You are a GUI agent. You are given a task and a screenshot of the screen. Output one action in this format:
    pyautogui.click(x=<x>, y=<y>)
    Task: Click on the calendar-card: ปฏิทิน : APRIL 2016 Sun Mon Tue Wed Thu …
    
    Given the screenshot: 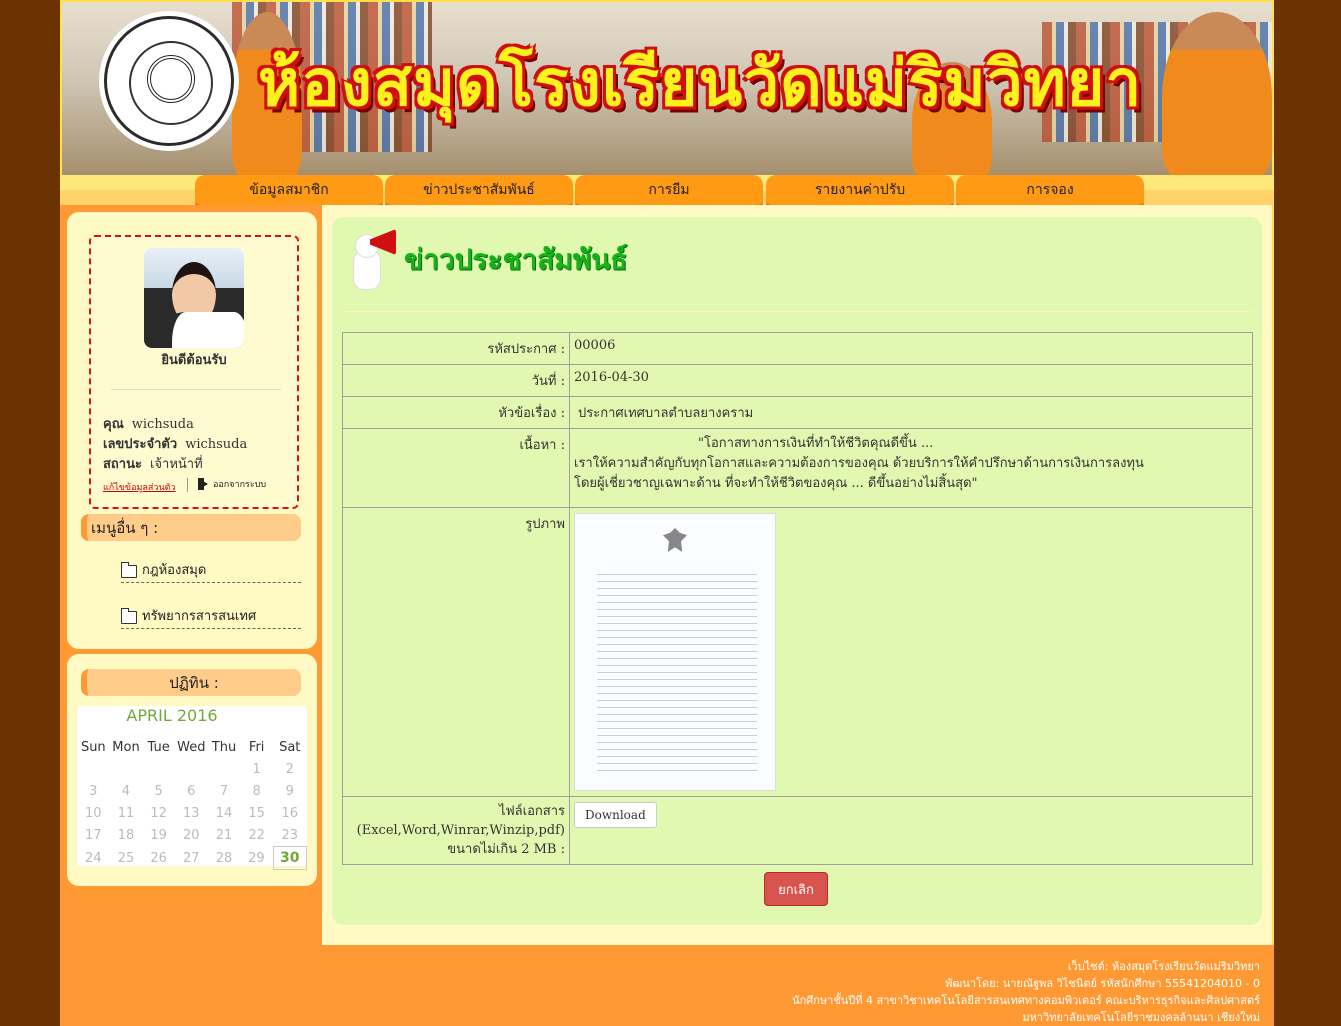 What is the action you would take?
    pyautogui.click(x=192, y=770)
    